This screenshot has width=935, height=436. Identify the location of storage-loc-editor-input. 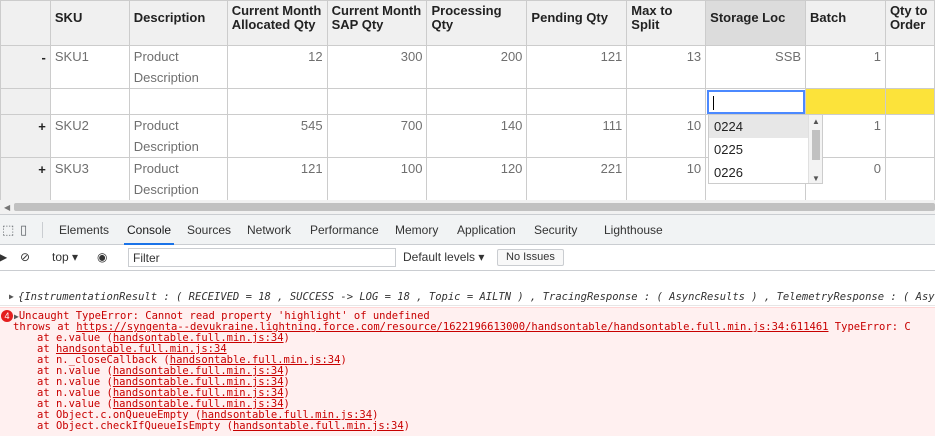
(756, 102).